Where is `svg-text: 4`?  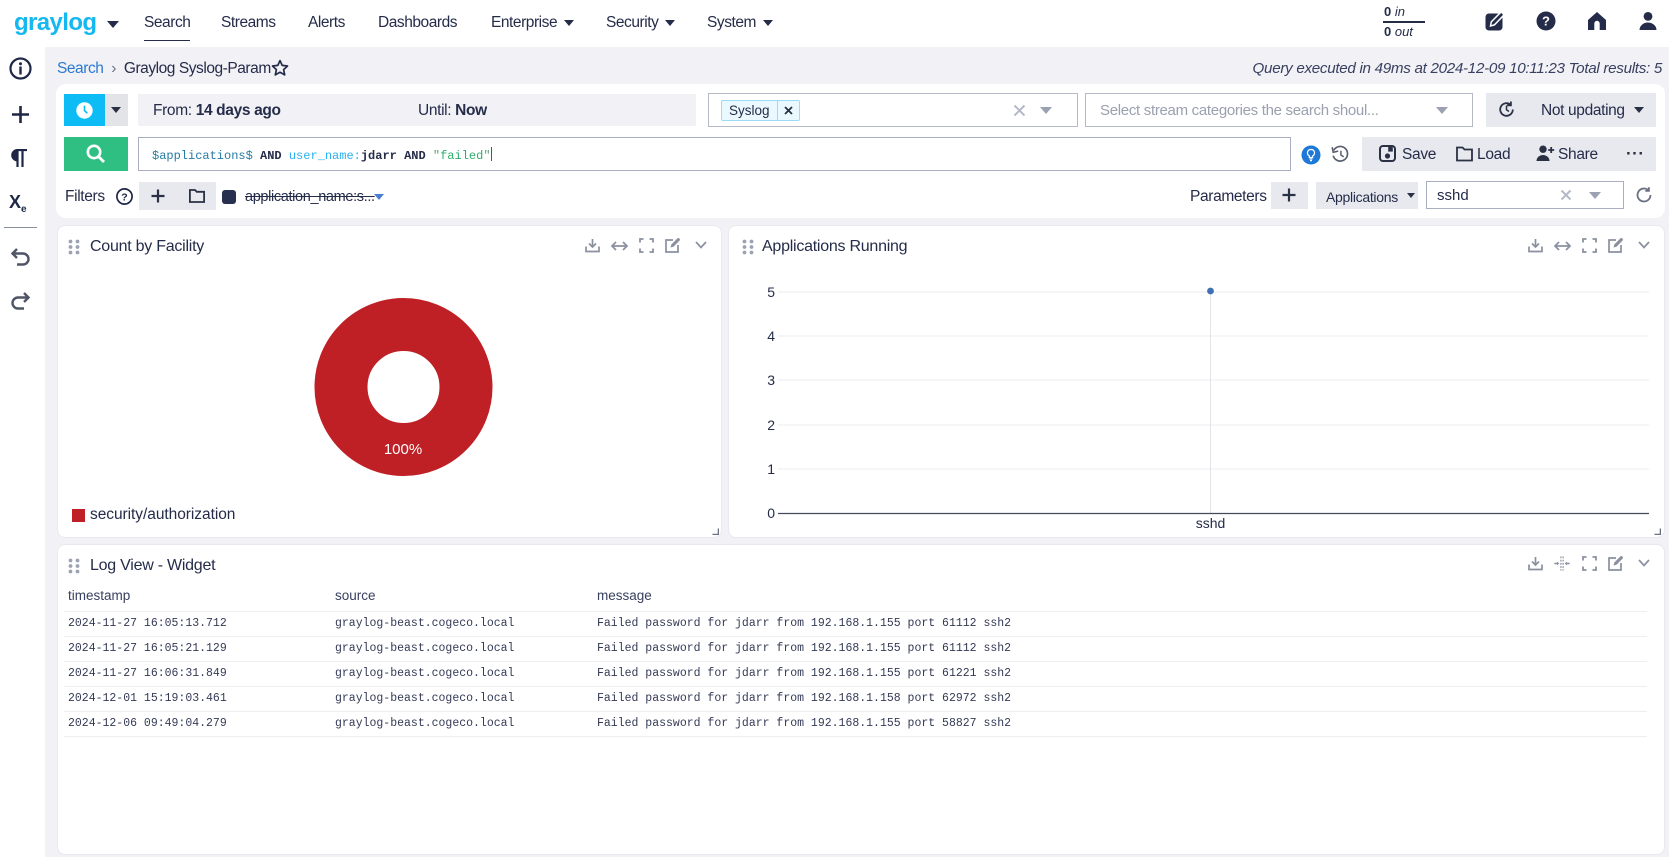
svg-text: 4 is located at coordinates (771, 336).